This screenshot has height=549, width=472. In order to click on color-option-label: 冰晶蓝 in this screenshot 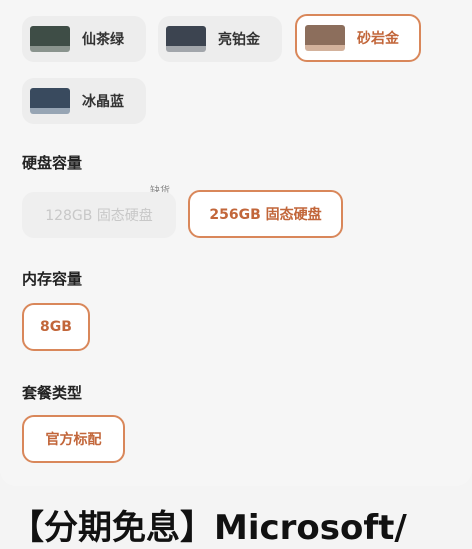, I will do `click(103, 102)`.